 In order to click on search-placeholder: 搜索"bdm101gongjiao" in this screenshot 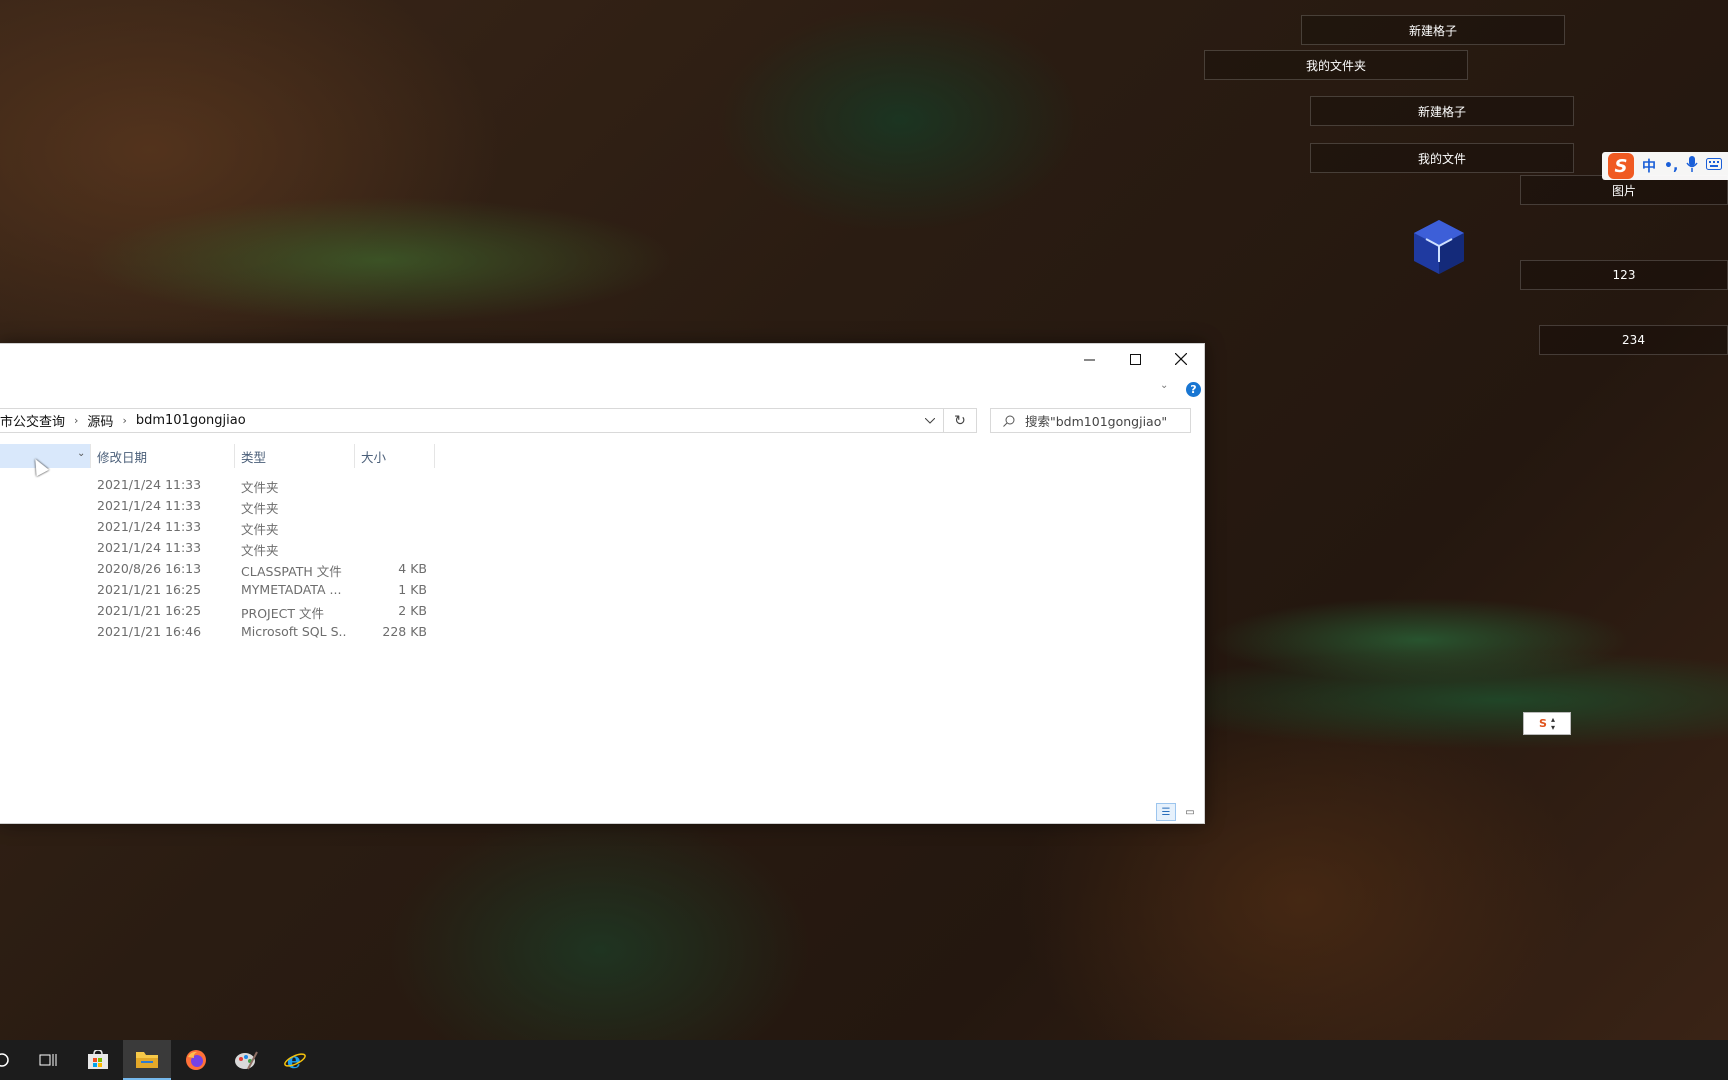, I will do `click(1096, 421)`.